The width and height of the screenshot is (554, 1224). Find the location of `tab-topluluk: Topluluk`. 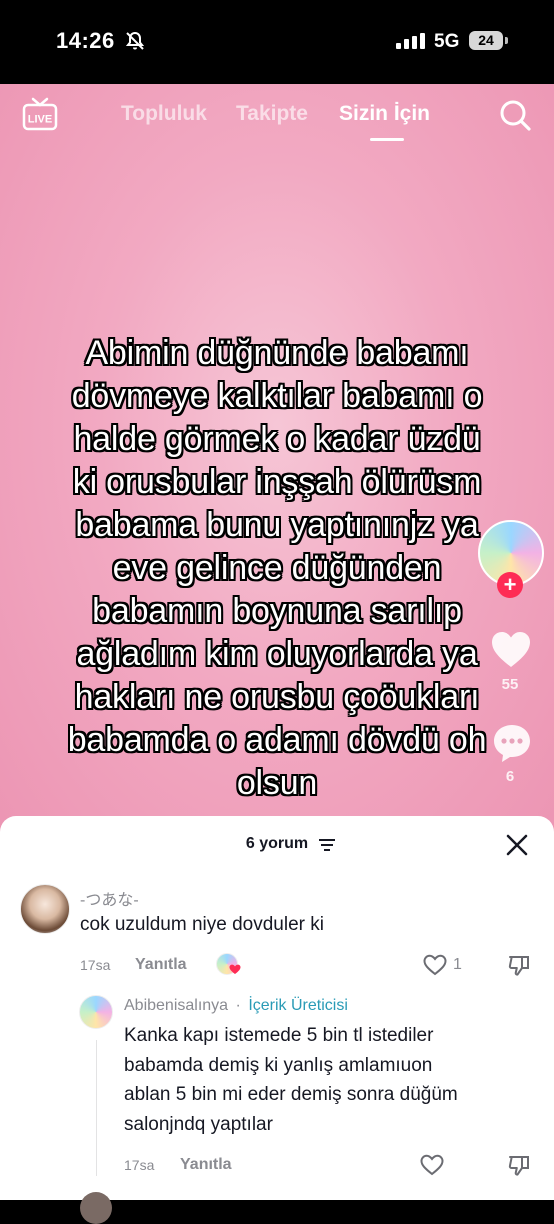

tab-topluluk: Topluluk is located at coordinates (164, 114).